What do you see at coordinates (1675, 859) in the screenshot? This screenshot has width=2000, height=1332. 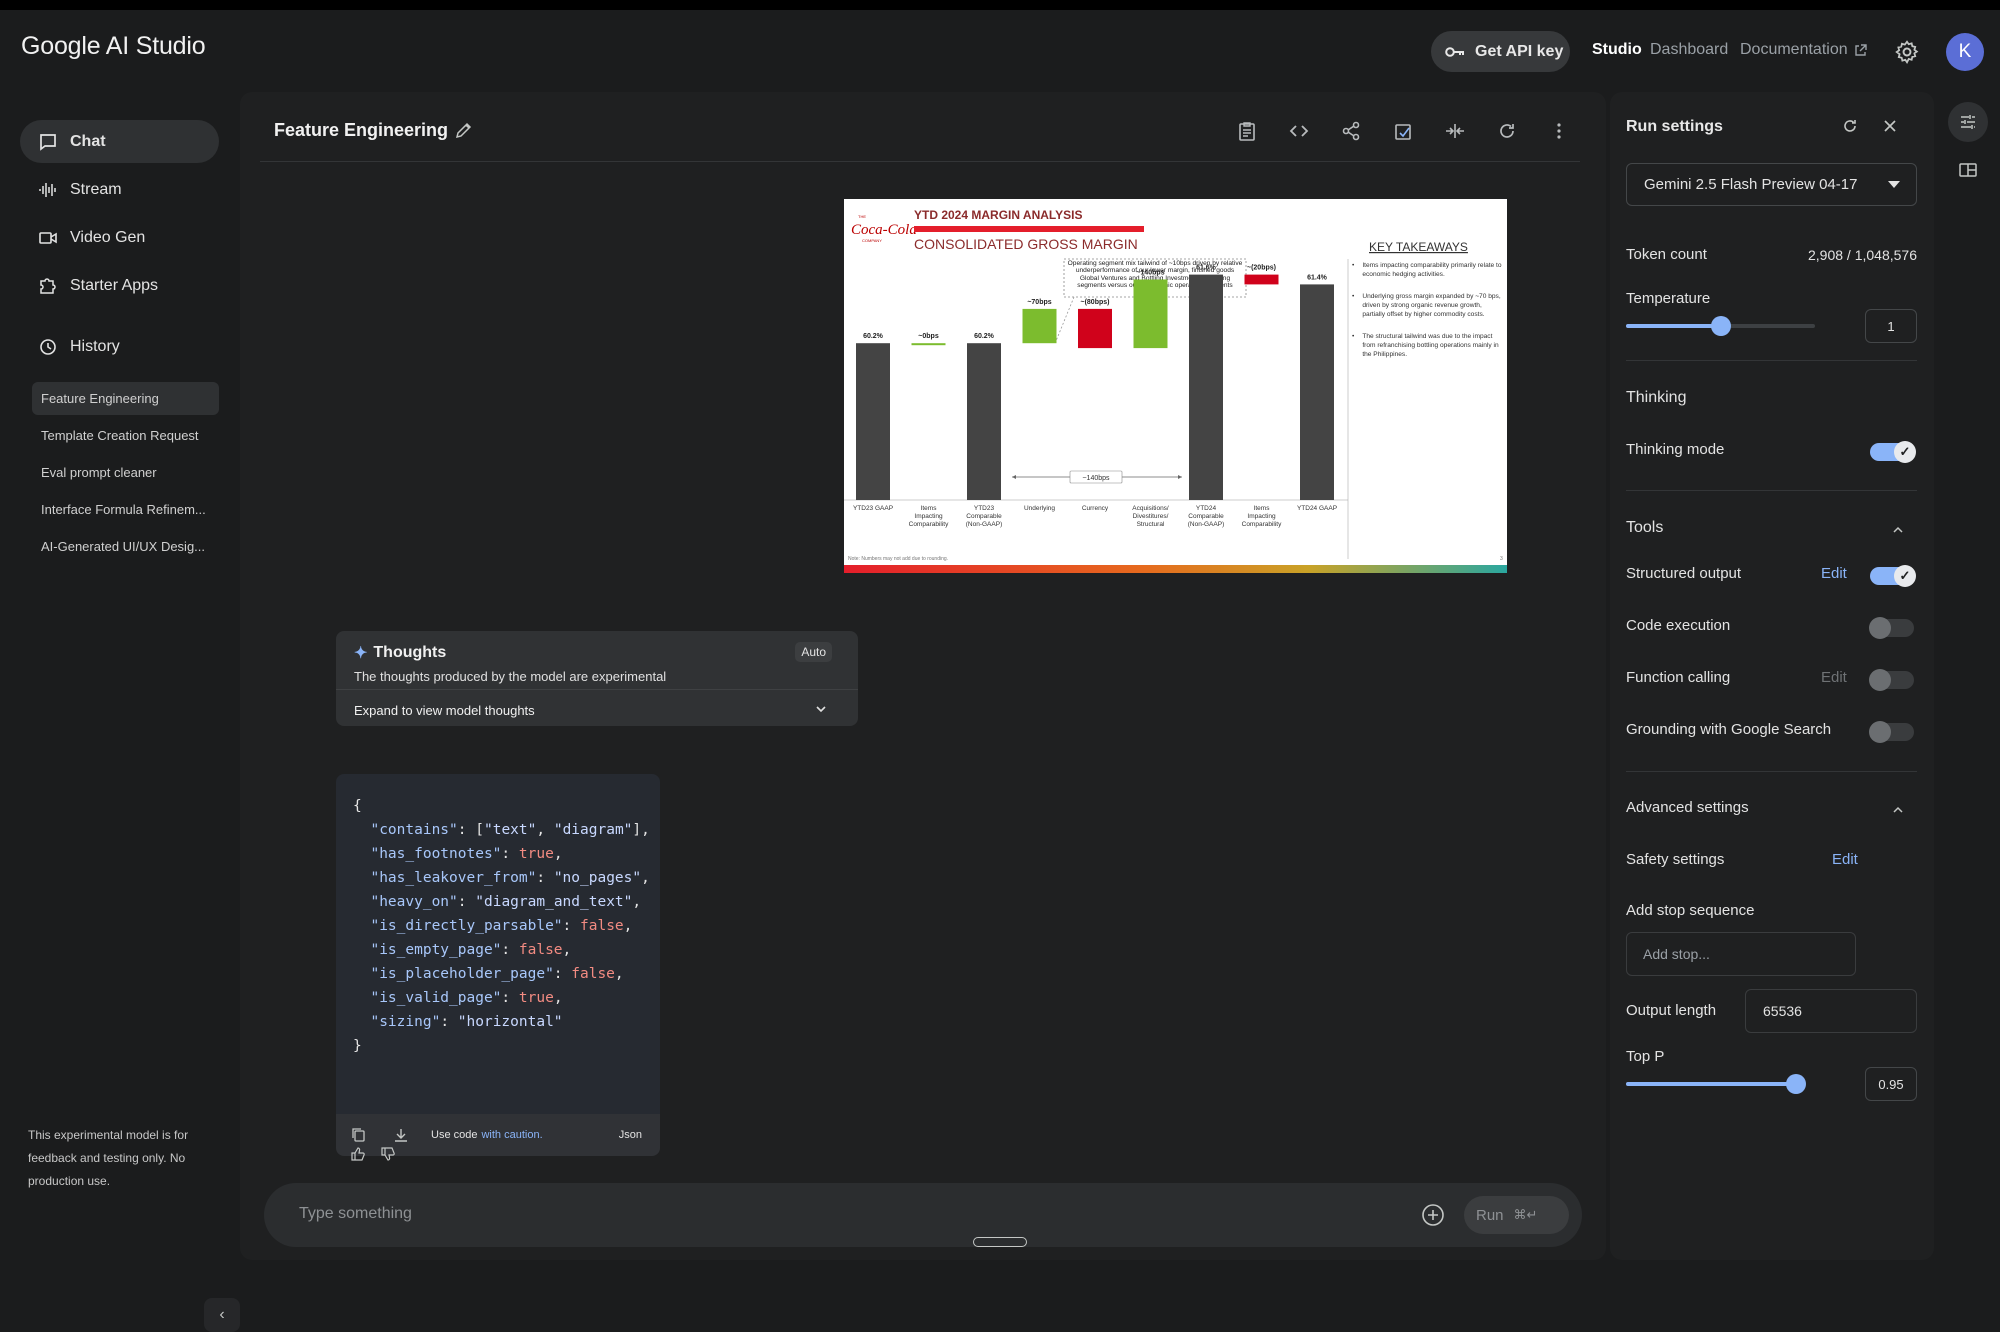 I see `safety-settings-label: Safety settings` at bounding box center [1675, 859].